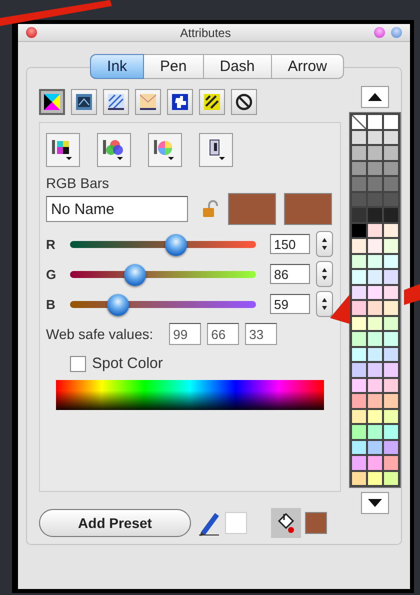 The image size is (420, 595). I want to click on scroll-up-button, so click(375, 97).